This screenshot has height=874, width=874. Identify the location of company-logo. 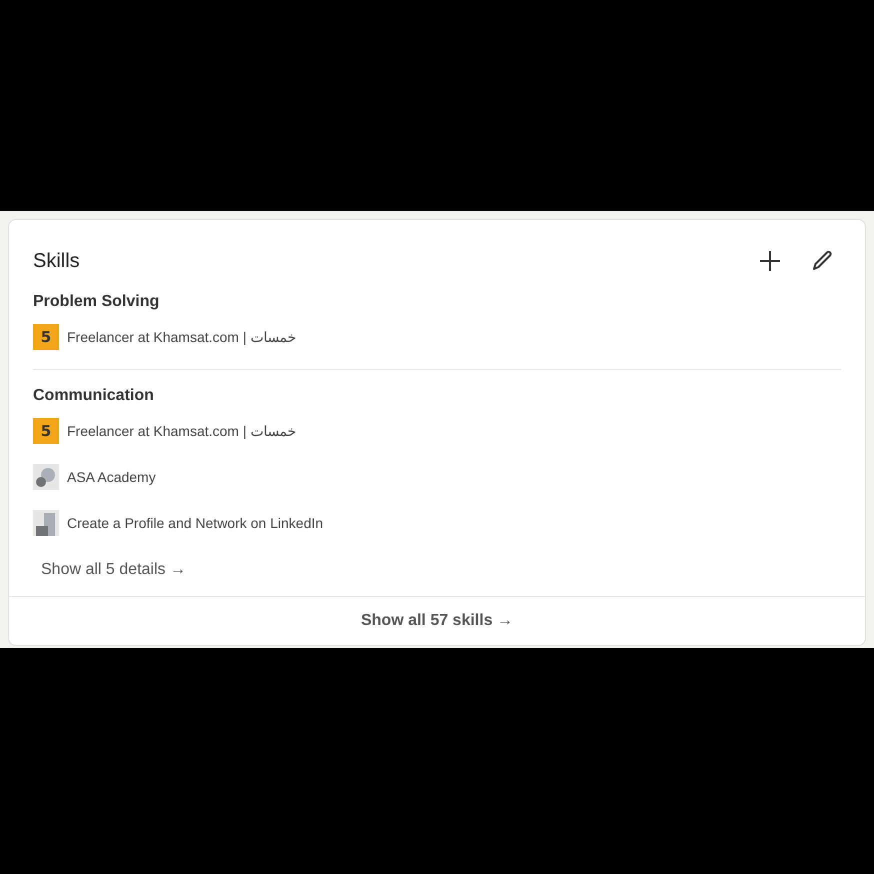
(46, 477).